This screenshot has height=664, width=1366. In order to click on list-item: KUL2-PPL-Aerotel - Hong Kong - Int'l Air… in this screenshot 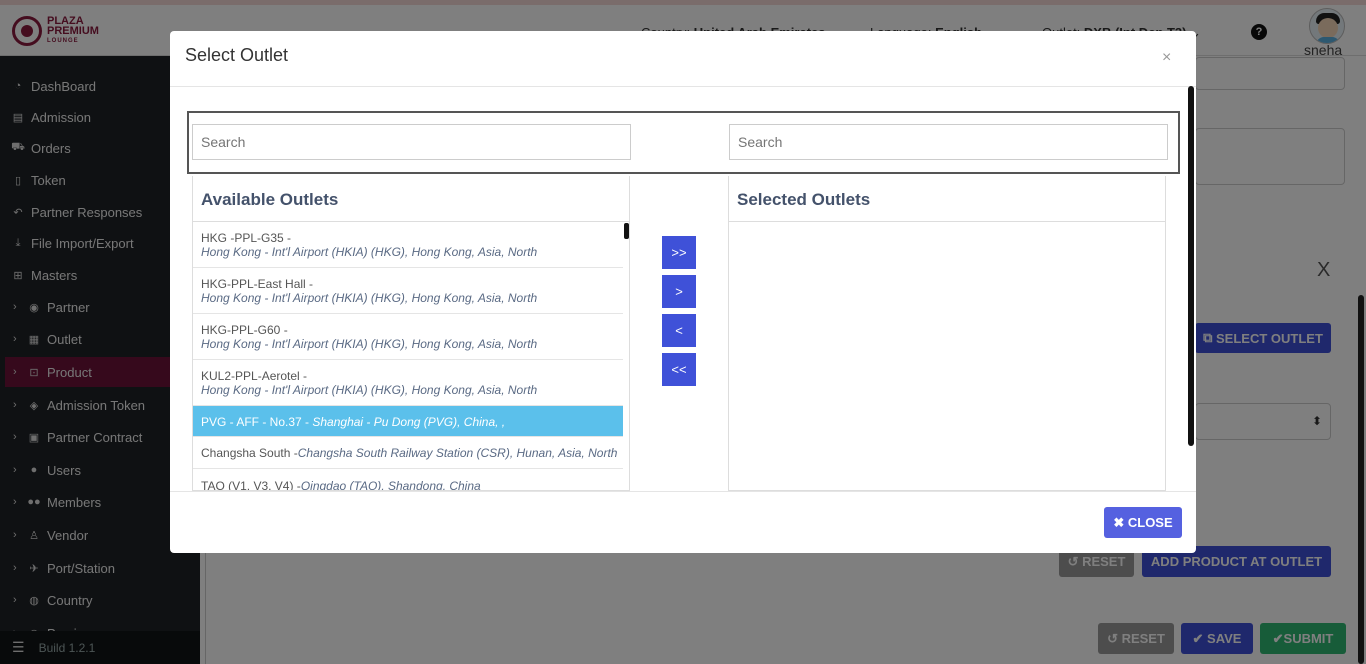, I will do `click(408, 383)`.